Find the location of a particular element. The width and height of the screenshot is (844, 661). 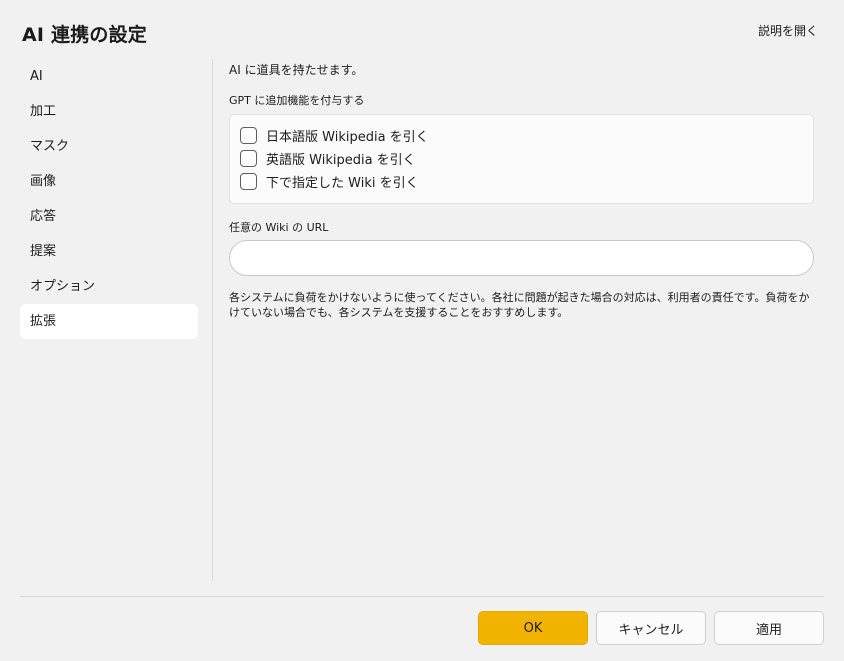

sidebar-item-processing: 加工 is located at coordinates (109, 111).